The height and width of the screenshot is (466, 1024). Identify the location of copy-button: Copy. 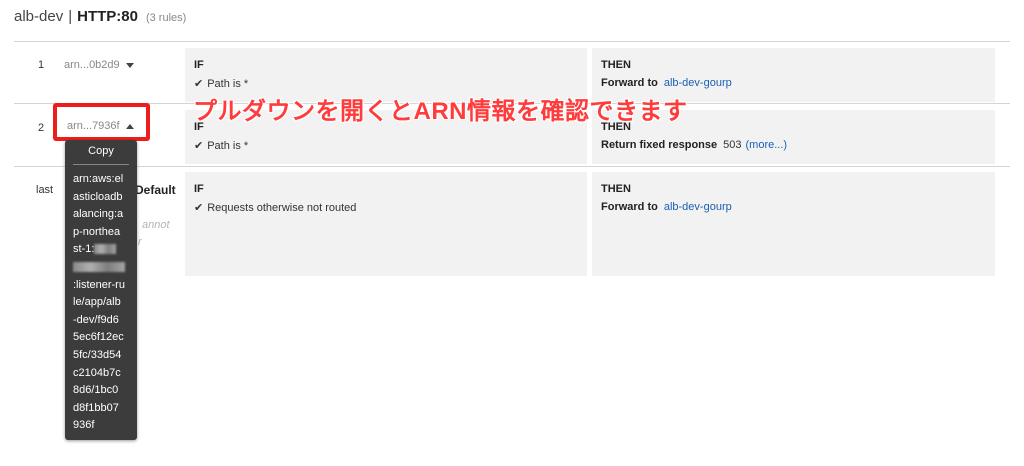
(101, 151).